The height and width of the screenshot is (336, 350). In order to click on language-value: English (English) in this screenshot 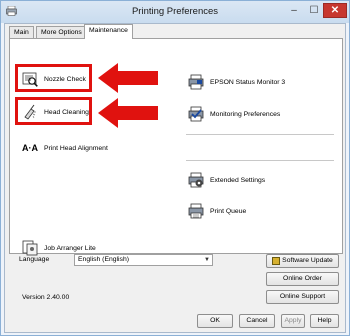, I will do `click(103, 259)`.